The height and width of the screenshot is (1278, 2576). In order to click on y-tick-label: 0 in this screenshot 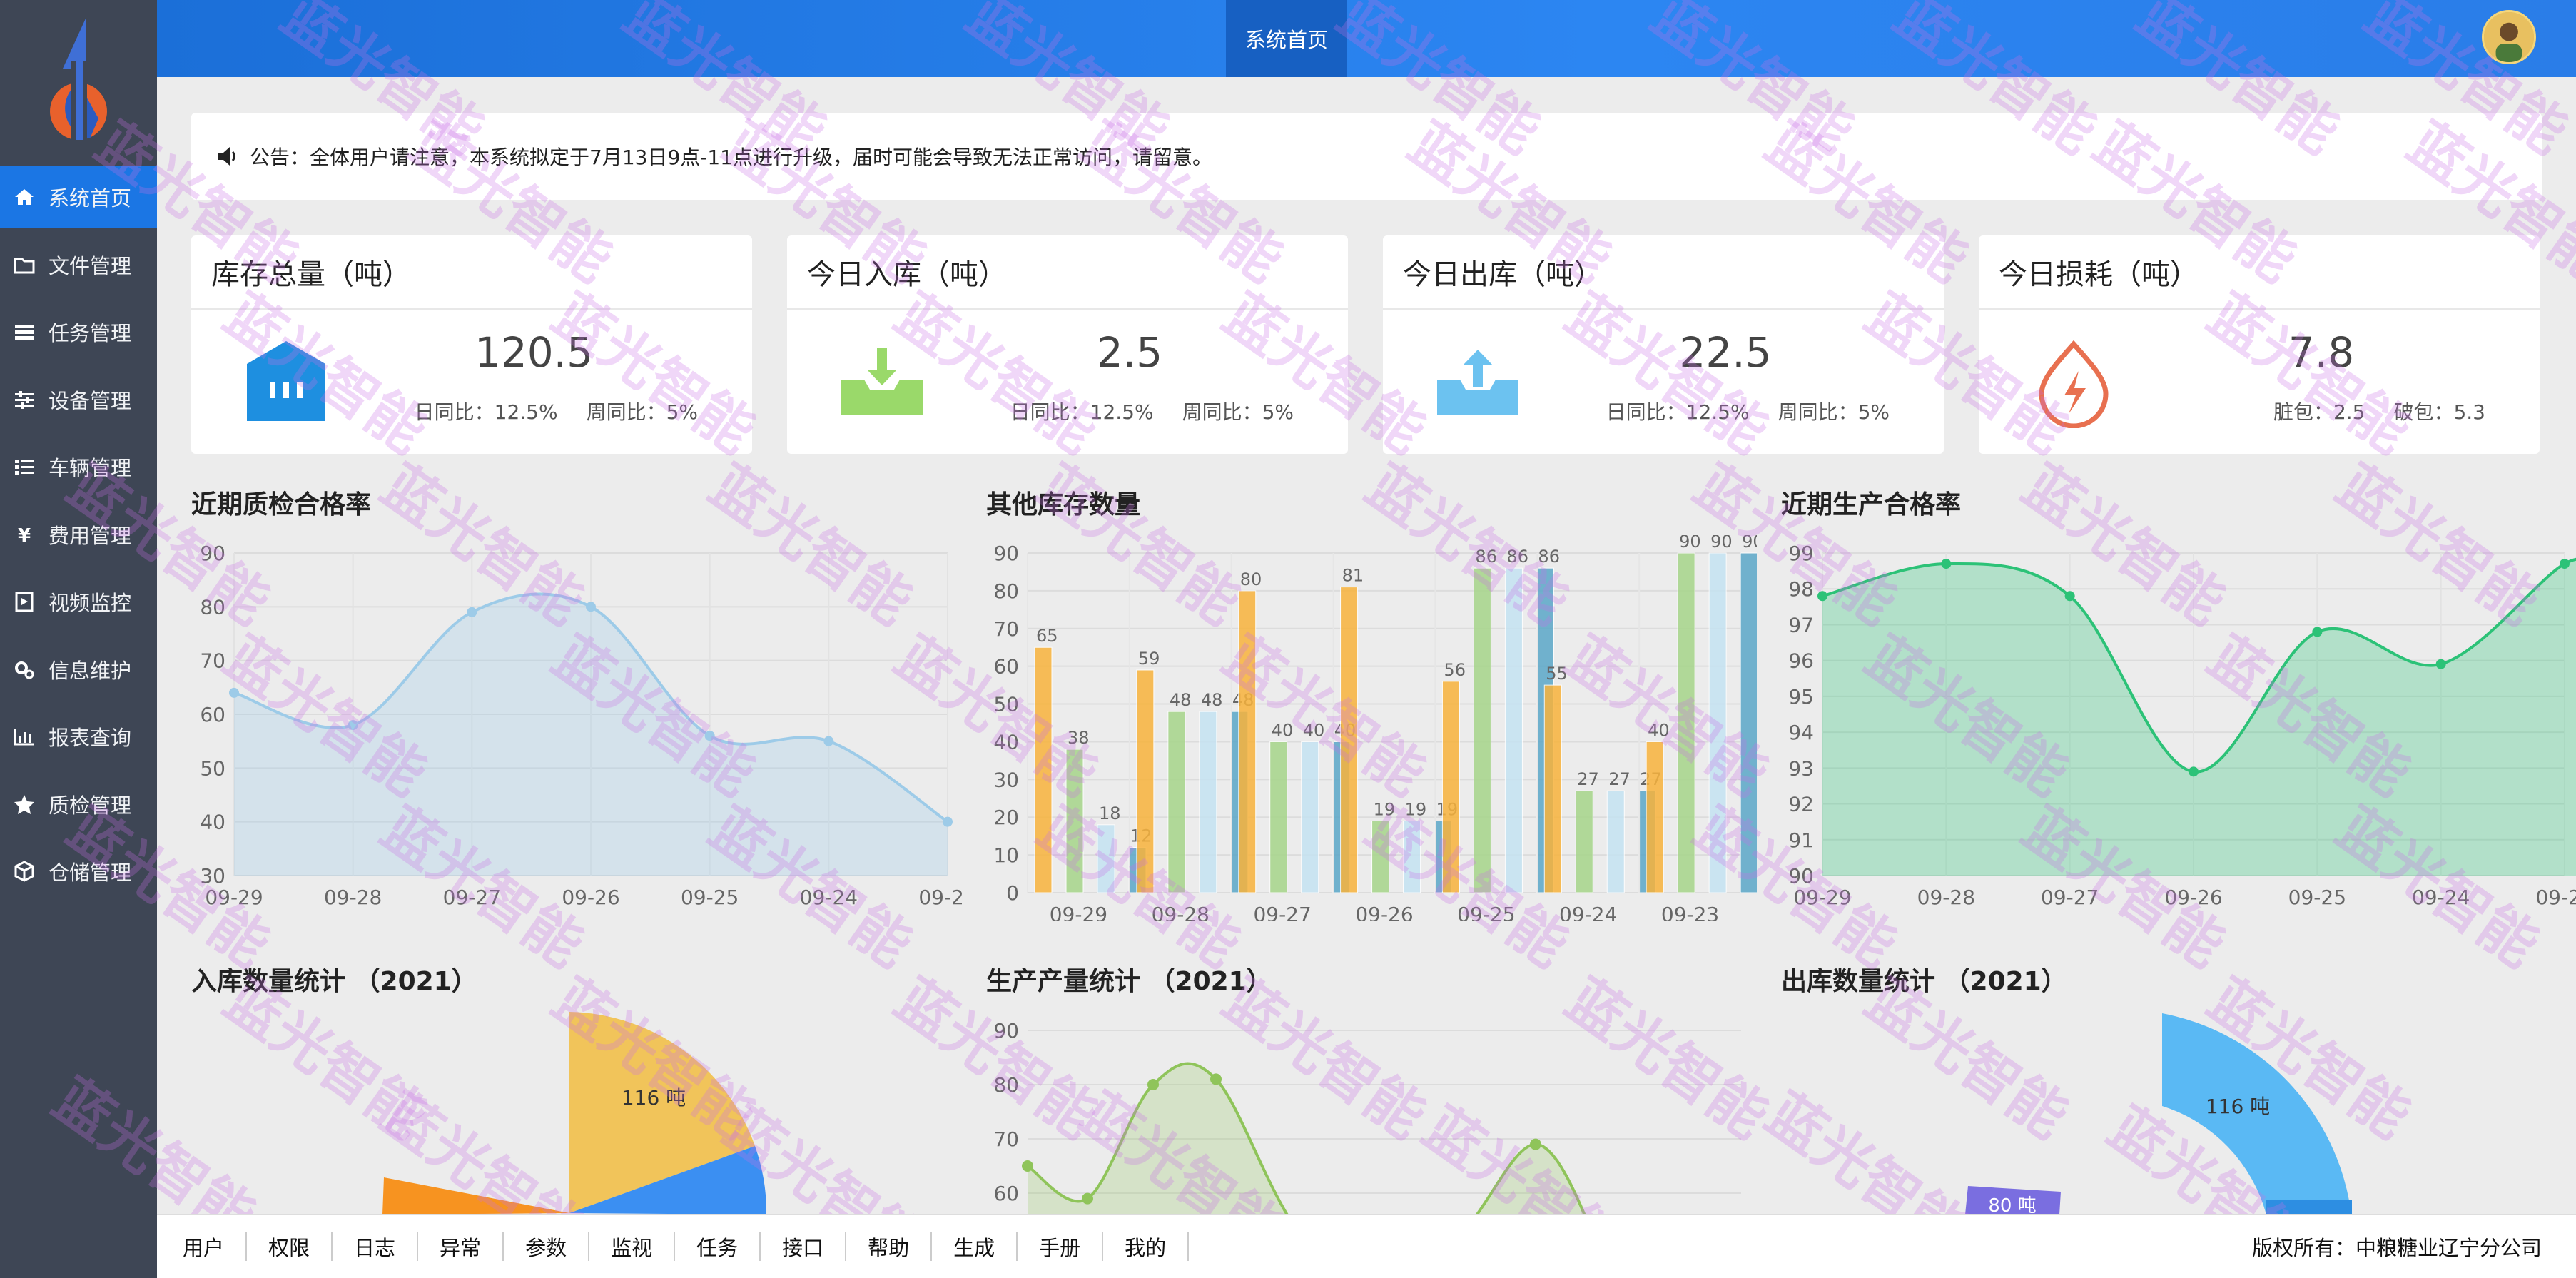, I will do `click(1013, 893)`.